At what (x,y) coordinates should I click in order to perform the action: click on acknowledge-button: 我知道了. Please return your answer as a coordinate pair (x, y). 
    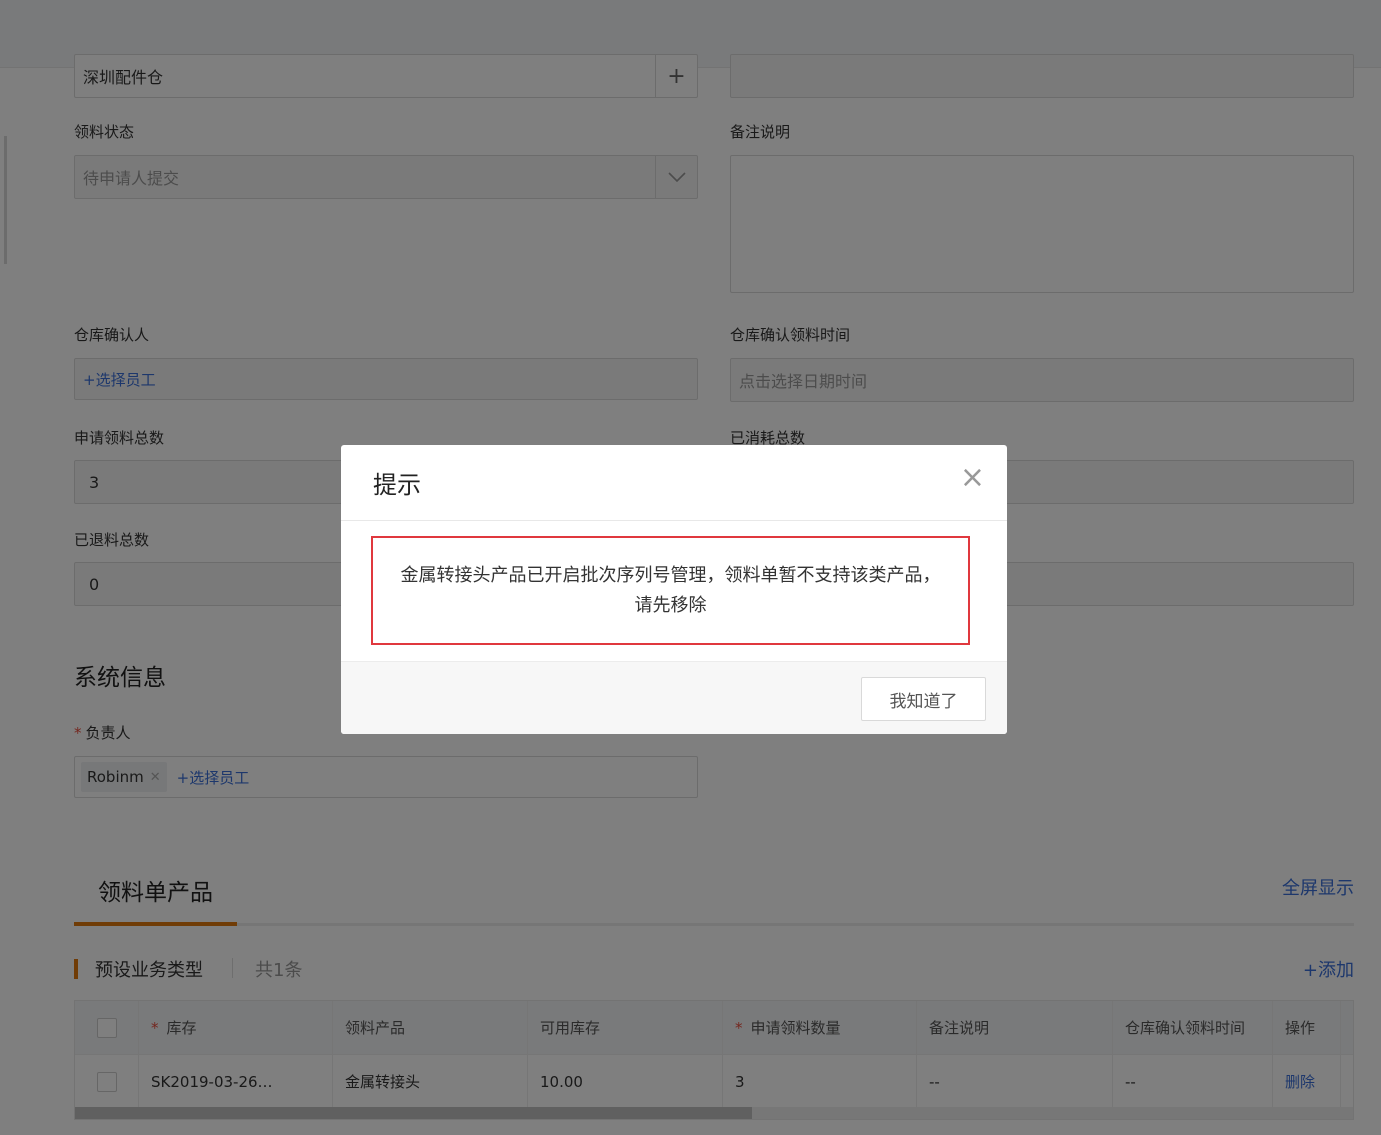
    Looking at the image, I should click on (923, 699).